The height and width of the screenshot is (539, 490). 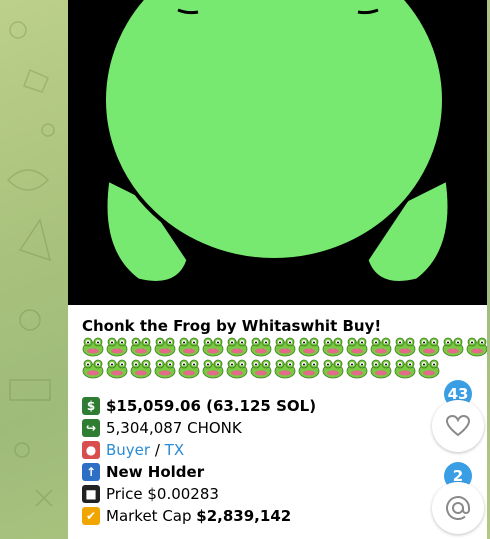 I want to click on mention-button, so click(x=458, y=508).